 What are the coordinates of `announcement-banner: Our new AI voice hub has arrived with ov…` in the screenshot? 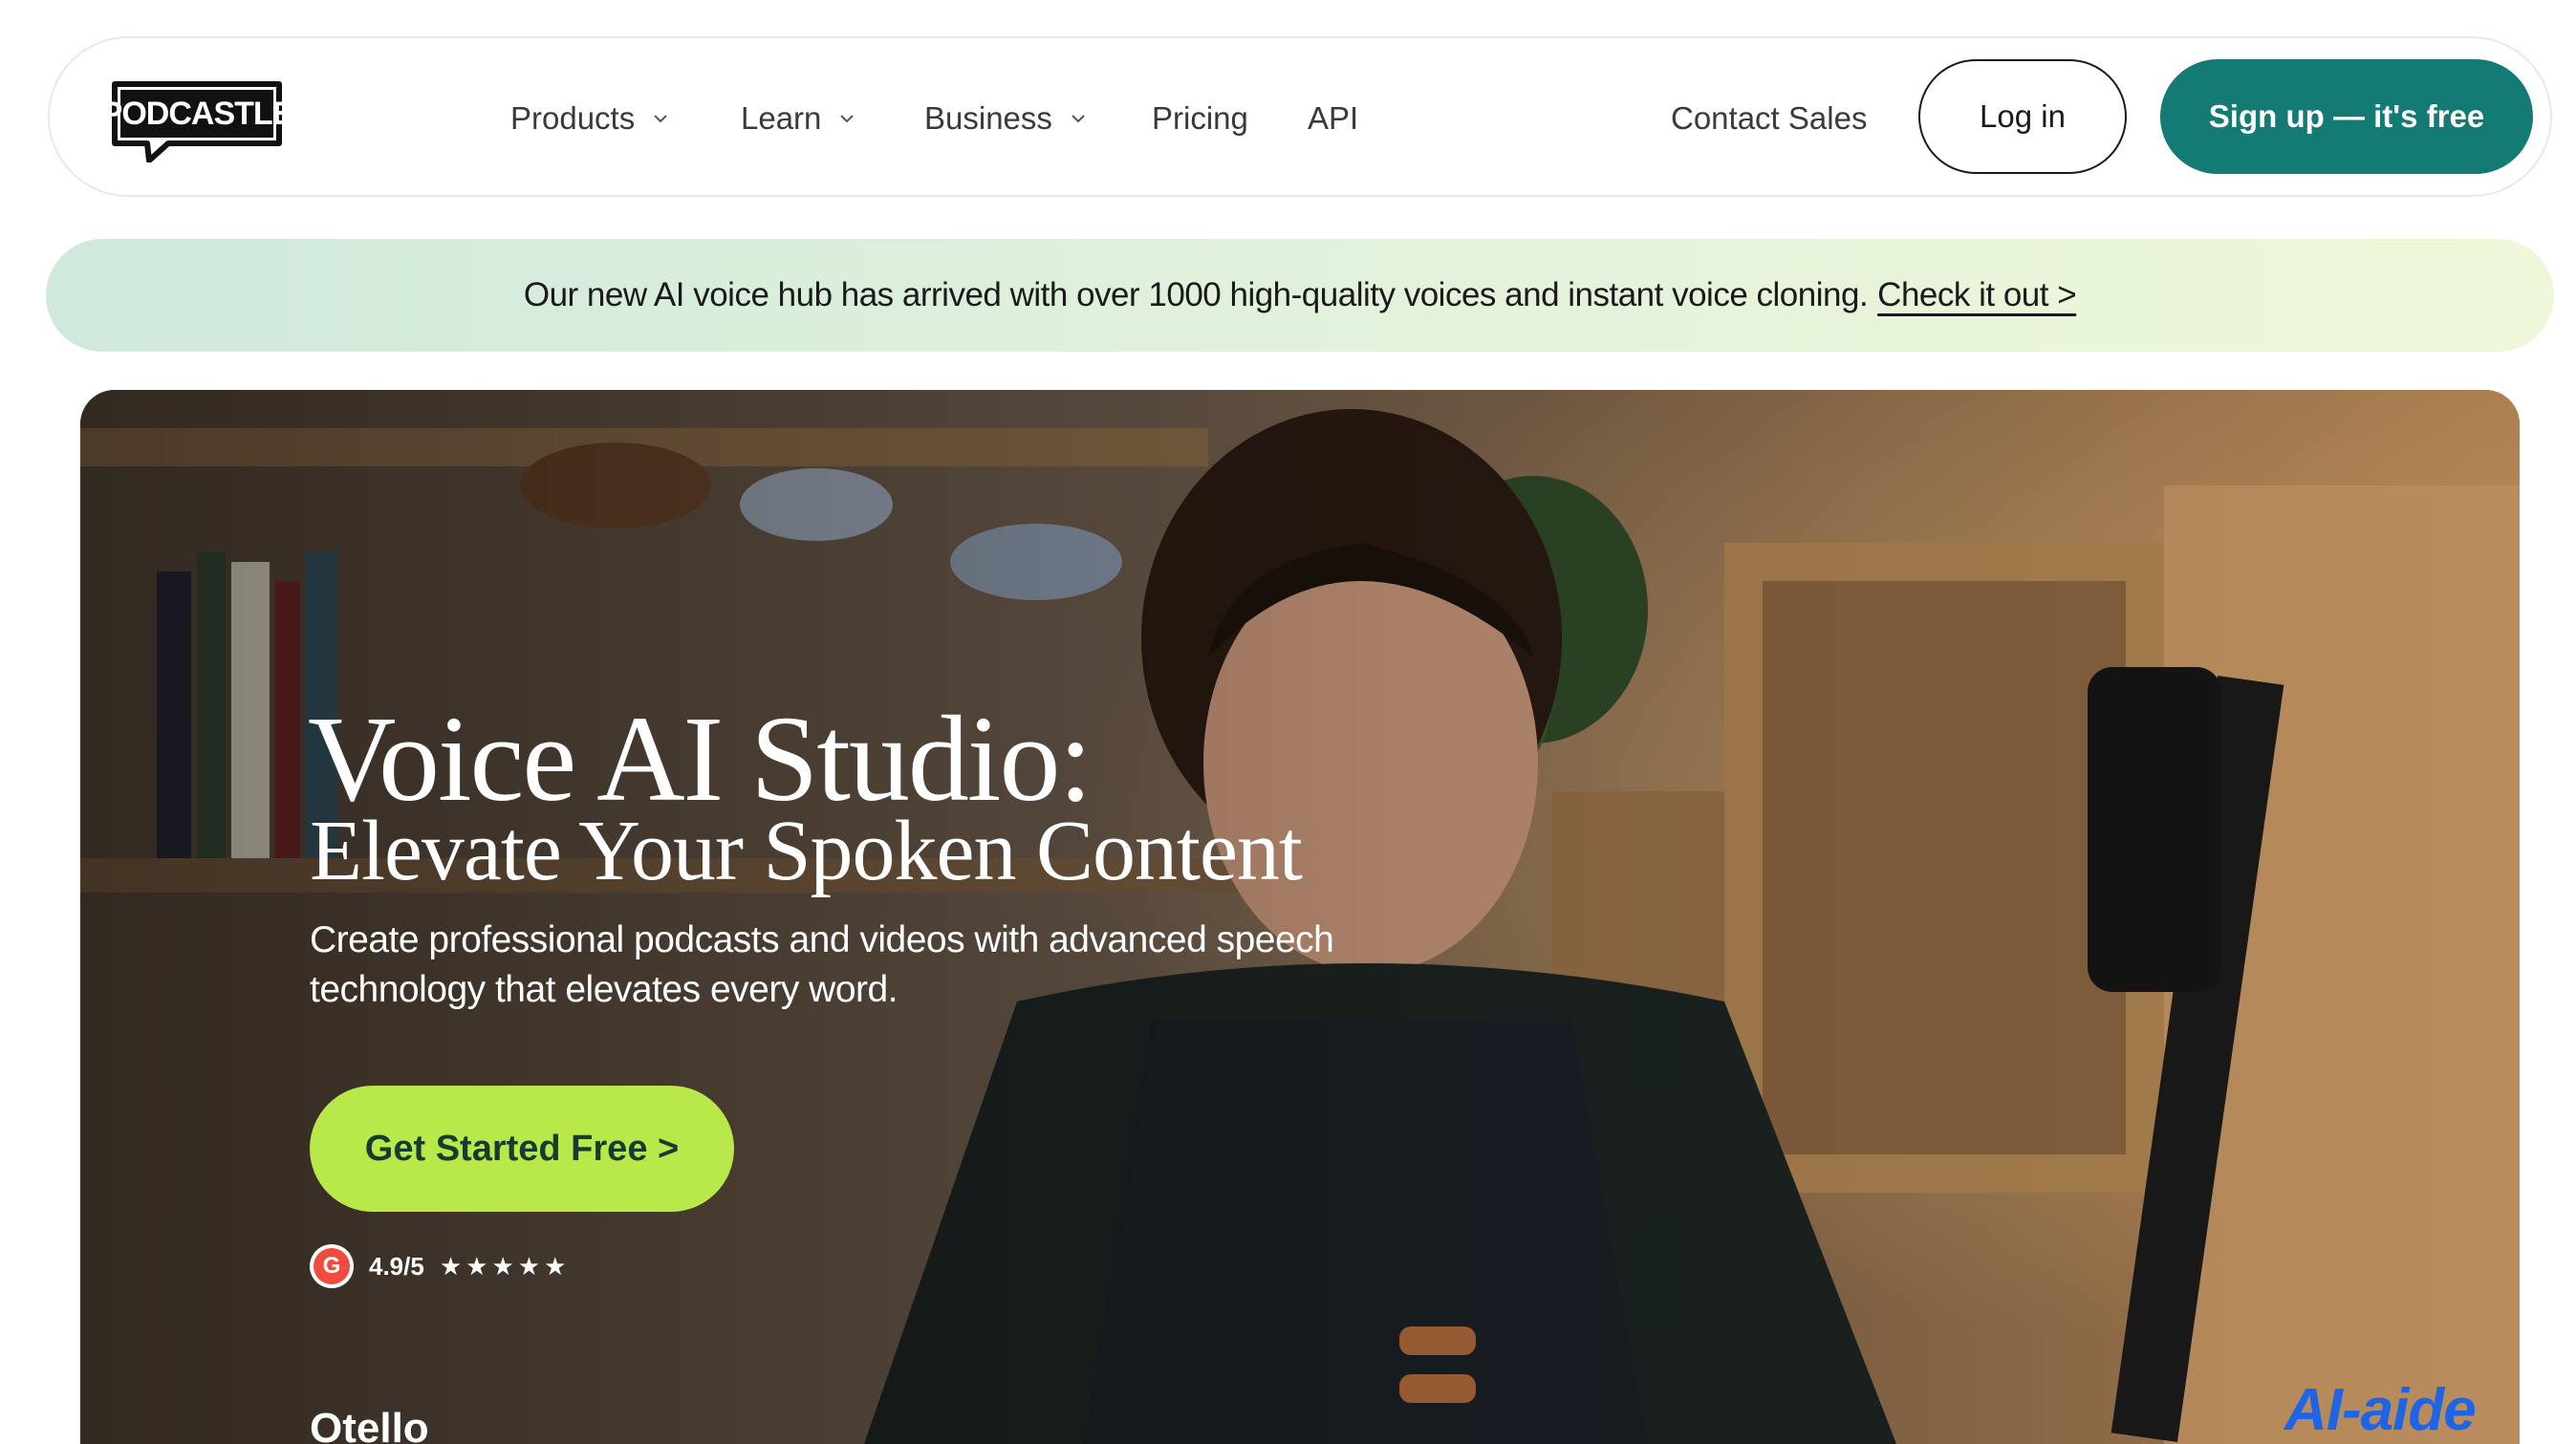 It's located at (1300, 295).